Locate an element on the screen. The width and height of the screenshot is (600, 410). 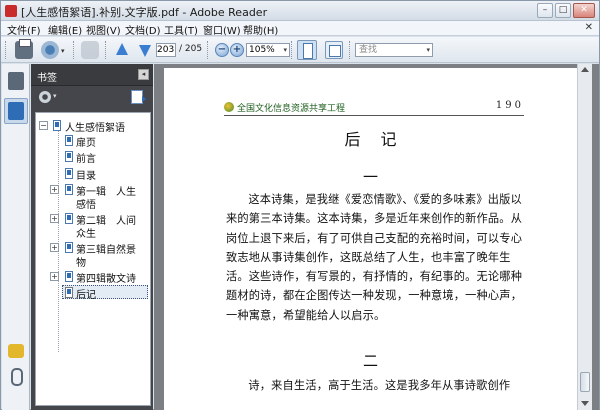
menu-window: 窗口(W) is located at coordinates (222, 29).